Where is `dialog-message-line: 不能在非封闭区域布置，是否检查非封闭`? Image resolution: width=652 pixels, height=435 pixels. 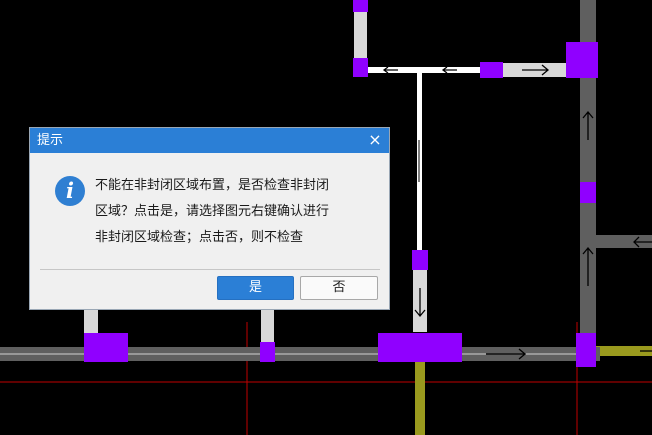 dialog-message-line: 不能在非封闭区域布置，是否检查非封闭 is located at coordinates (212, 185).